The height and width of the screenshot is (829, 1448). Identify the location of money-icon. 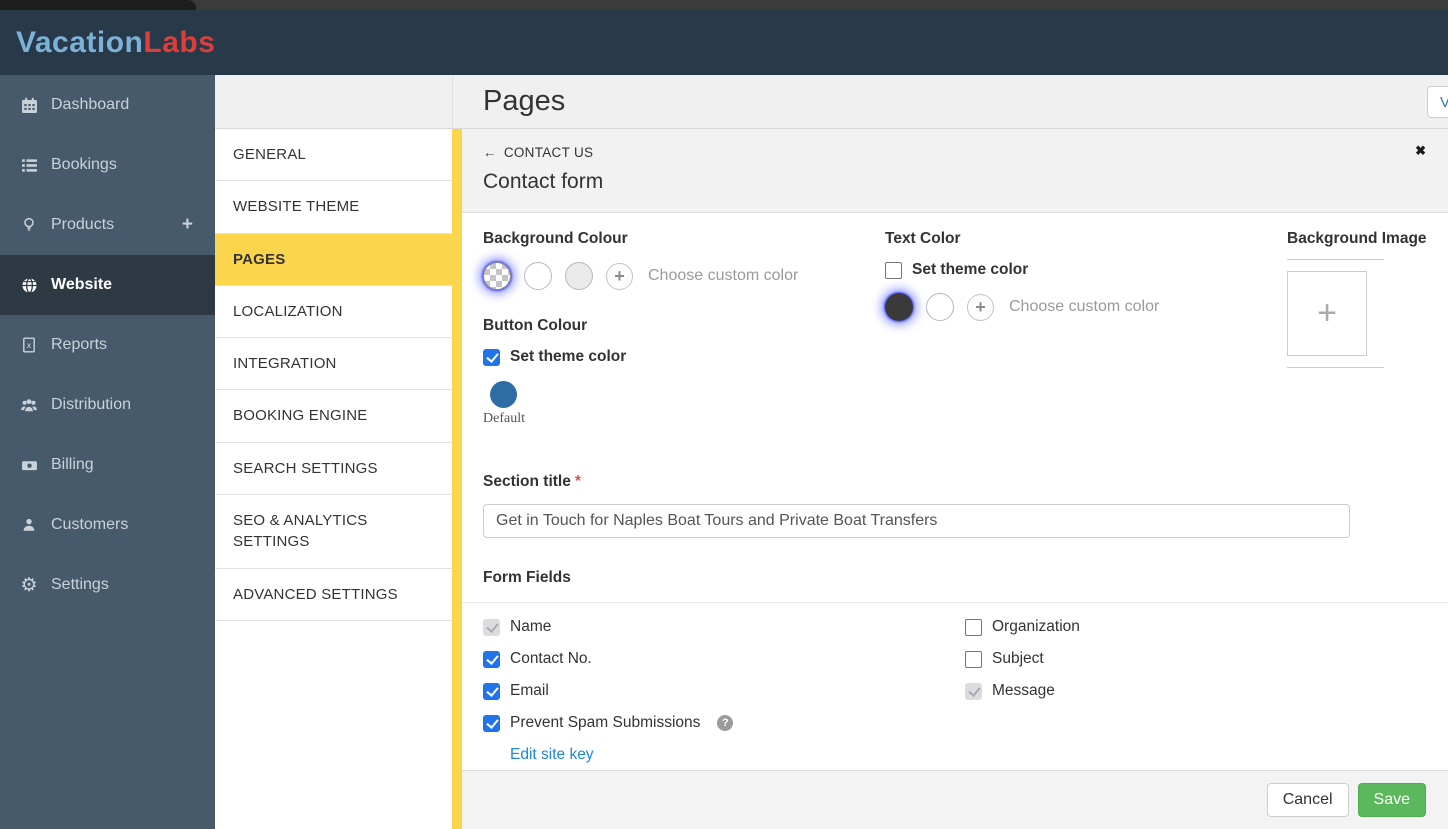
(29, 465).